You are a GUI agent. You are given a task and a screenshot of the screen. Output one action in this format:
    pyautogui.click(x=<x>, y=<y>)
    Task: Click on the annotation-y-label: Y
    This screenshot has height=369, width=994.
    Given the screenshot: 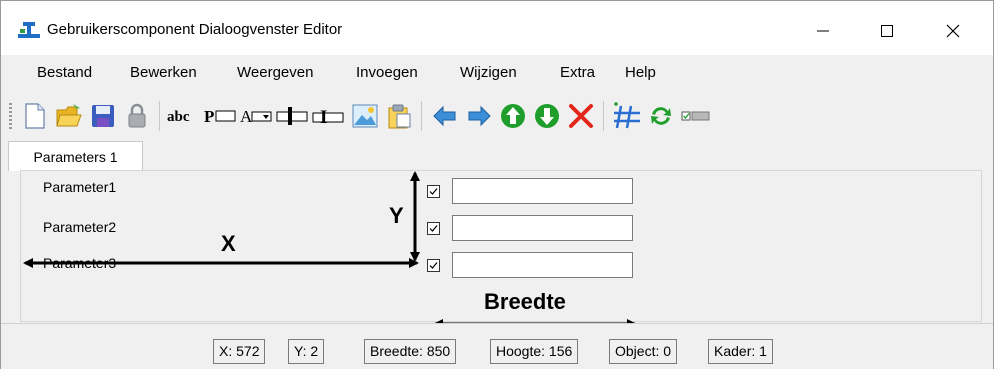 What is the action you would take?
    pyautogui.click(x=396, y=215)
    